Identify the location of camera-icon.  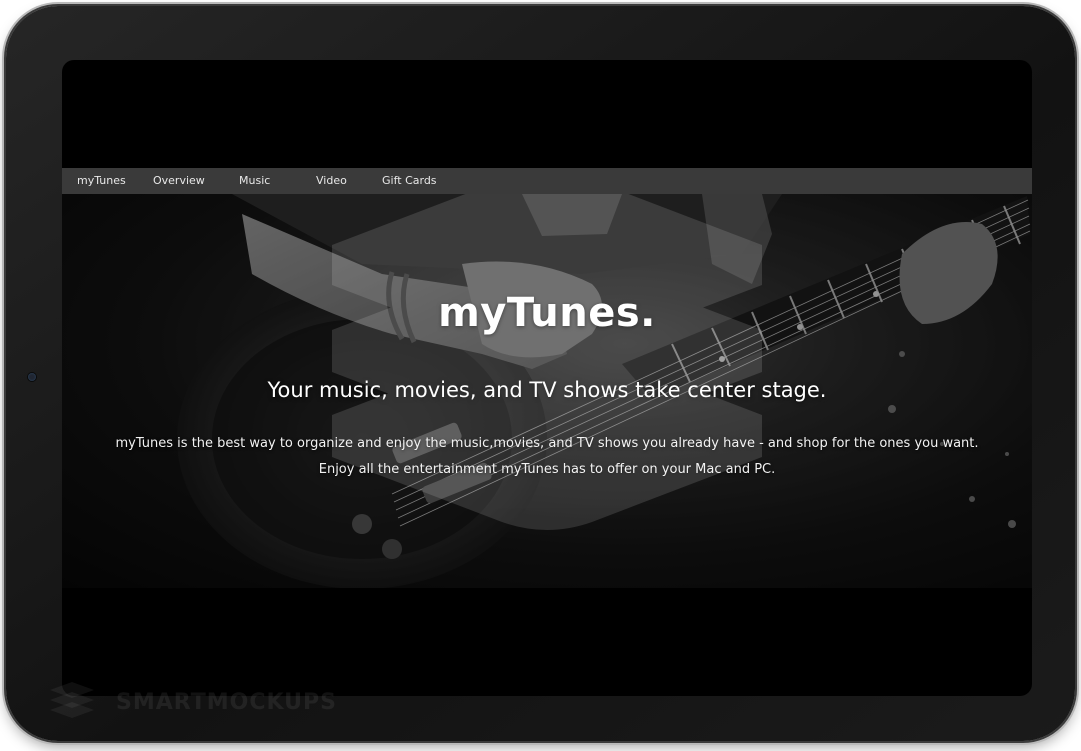
(32, 377).